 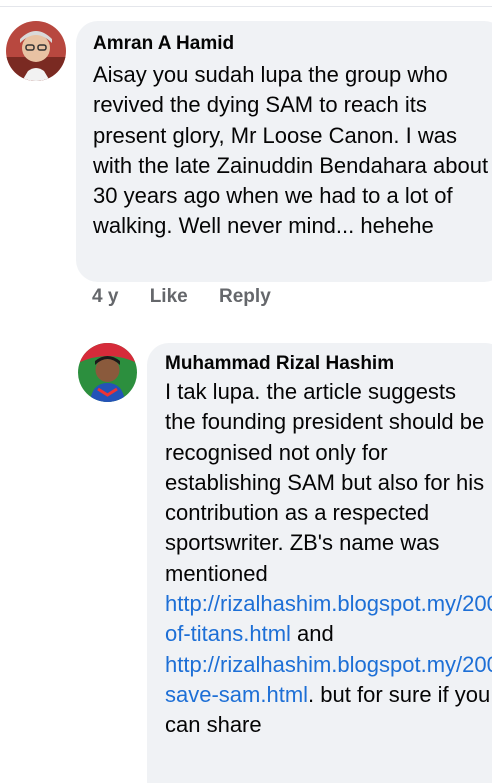 I want to click on reply-button: Reply, so click(x=245, y=296).